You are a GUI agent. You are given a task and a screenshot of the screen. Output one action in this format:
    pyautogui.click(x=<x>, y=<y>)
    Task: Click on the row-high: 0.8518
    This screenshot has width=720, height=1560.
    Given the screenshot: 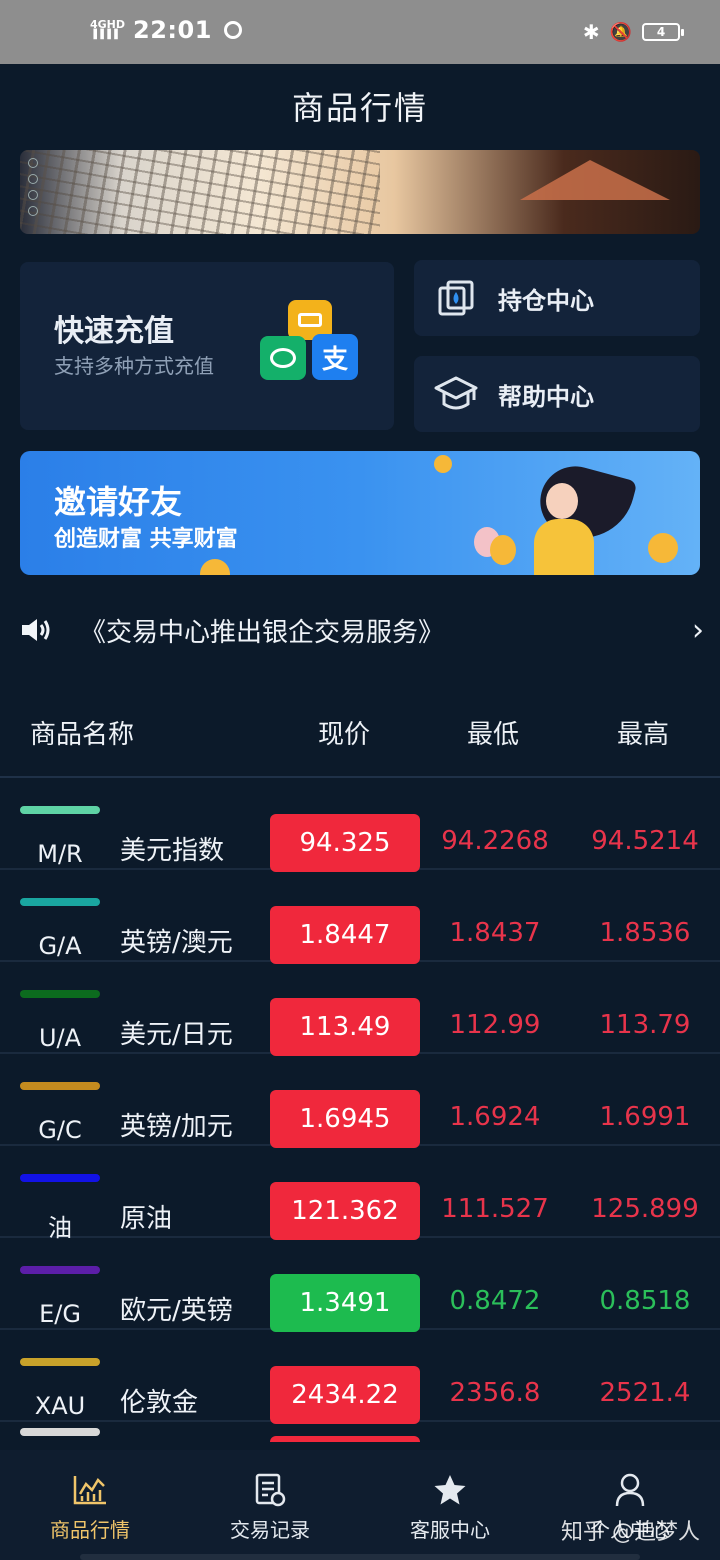 What is the action you would take?
    pyautogui.click(x=645, y=1301)
    